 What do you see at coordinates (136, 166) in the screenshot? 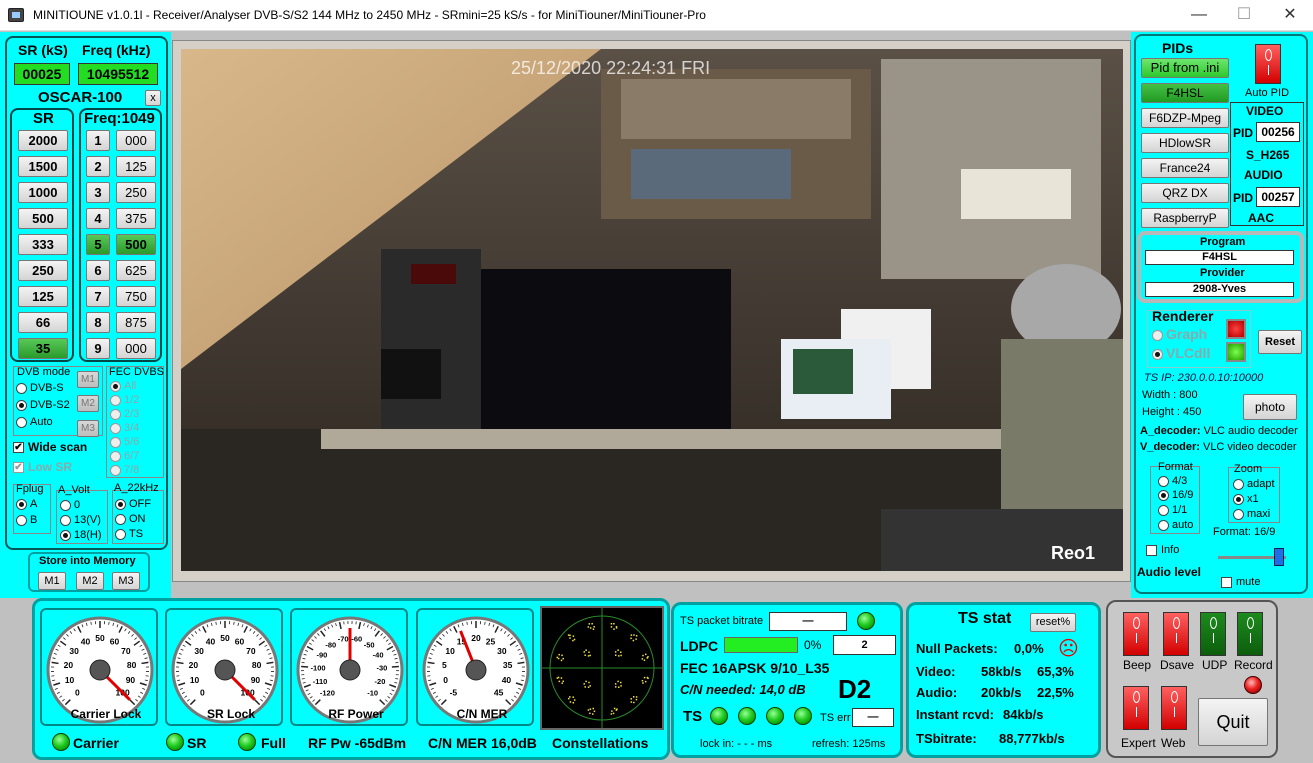
I see `freq-suffix-button: 125` at bounding box center [136, 166].